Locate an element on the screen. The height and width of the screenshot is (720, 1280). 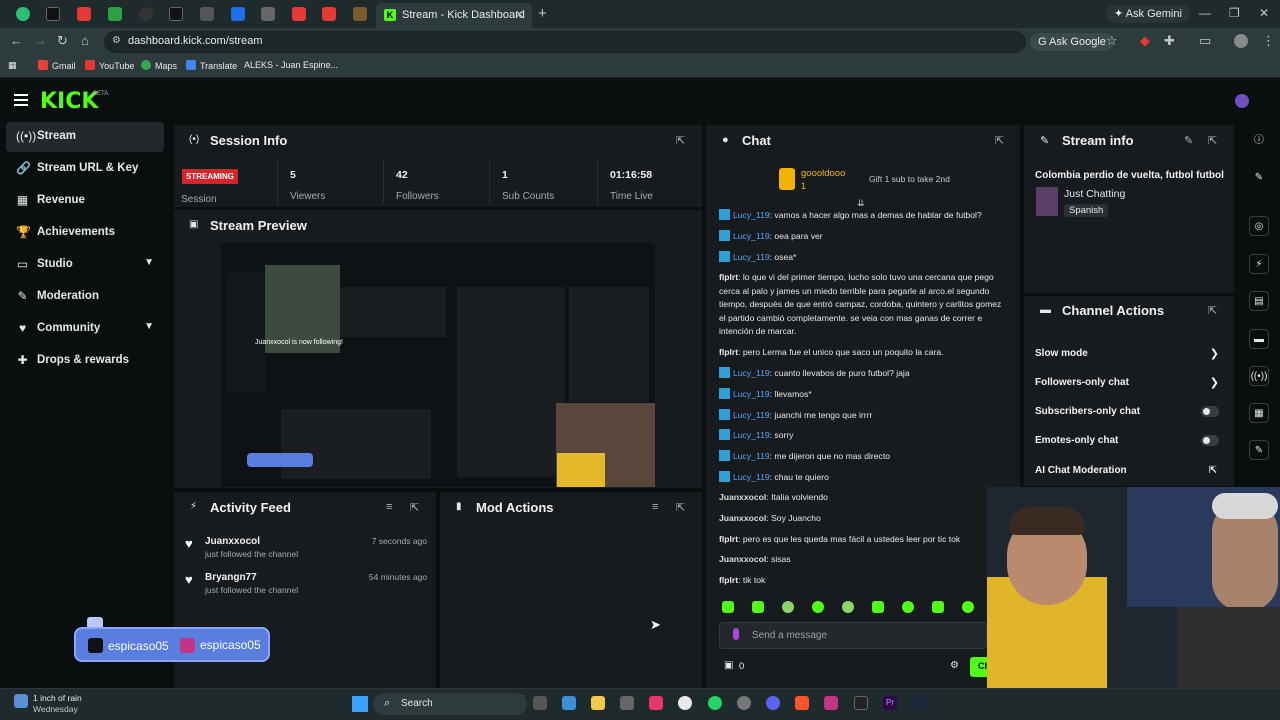
bookmark-gmail: Gmail is located at coordinates (57, 65).